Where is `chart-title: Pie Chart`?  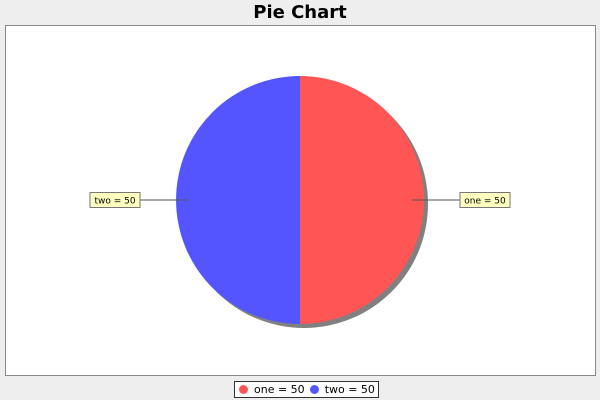 chart-title: Pie Chart is located at coordinates (300, 12).